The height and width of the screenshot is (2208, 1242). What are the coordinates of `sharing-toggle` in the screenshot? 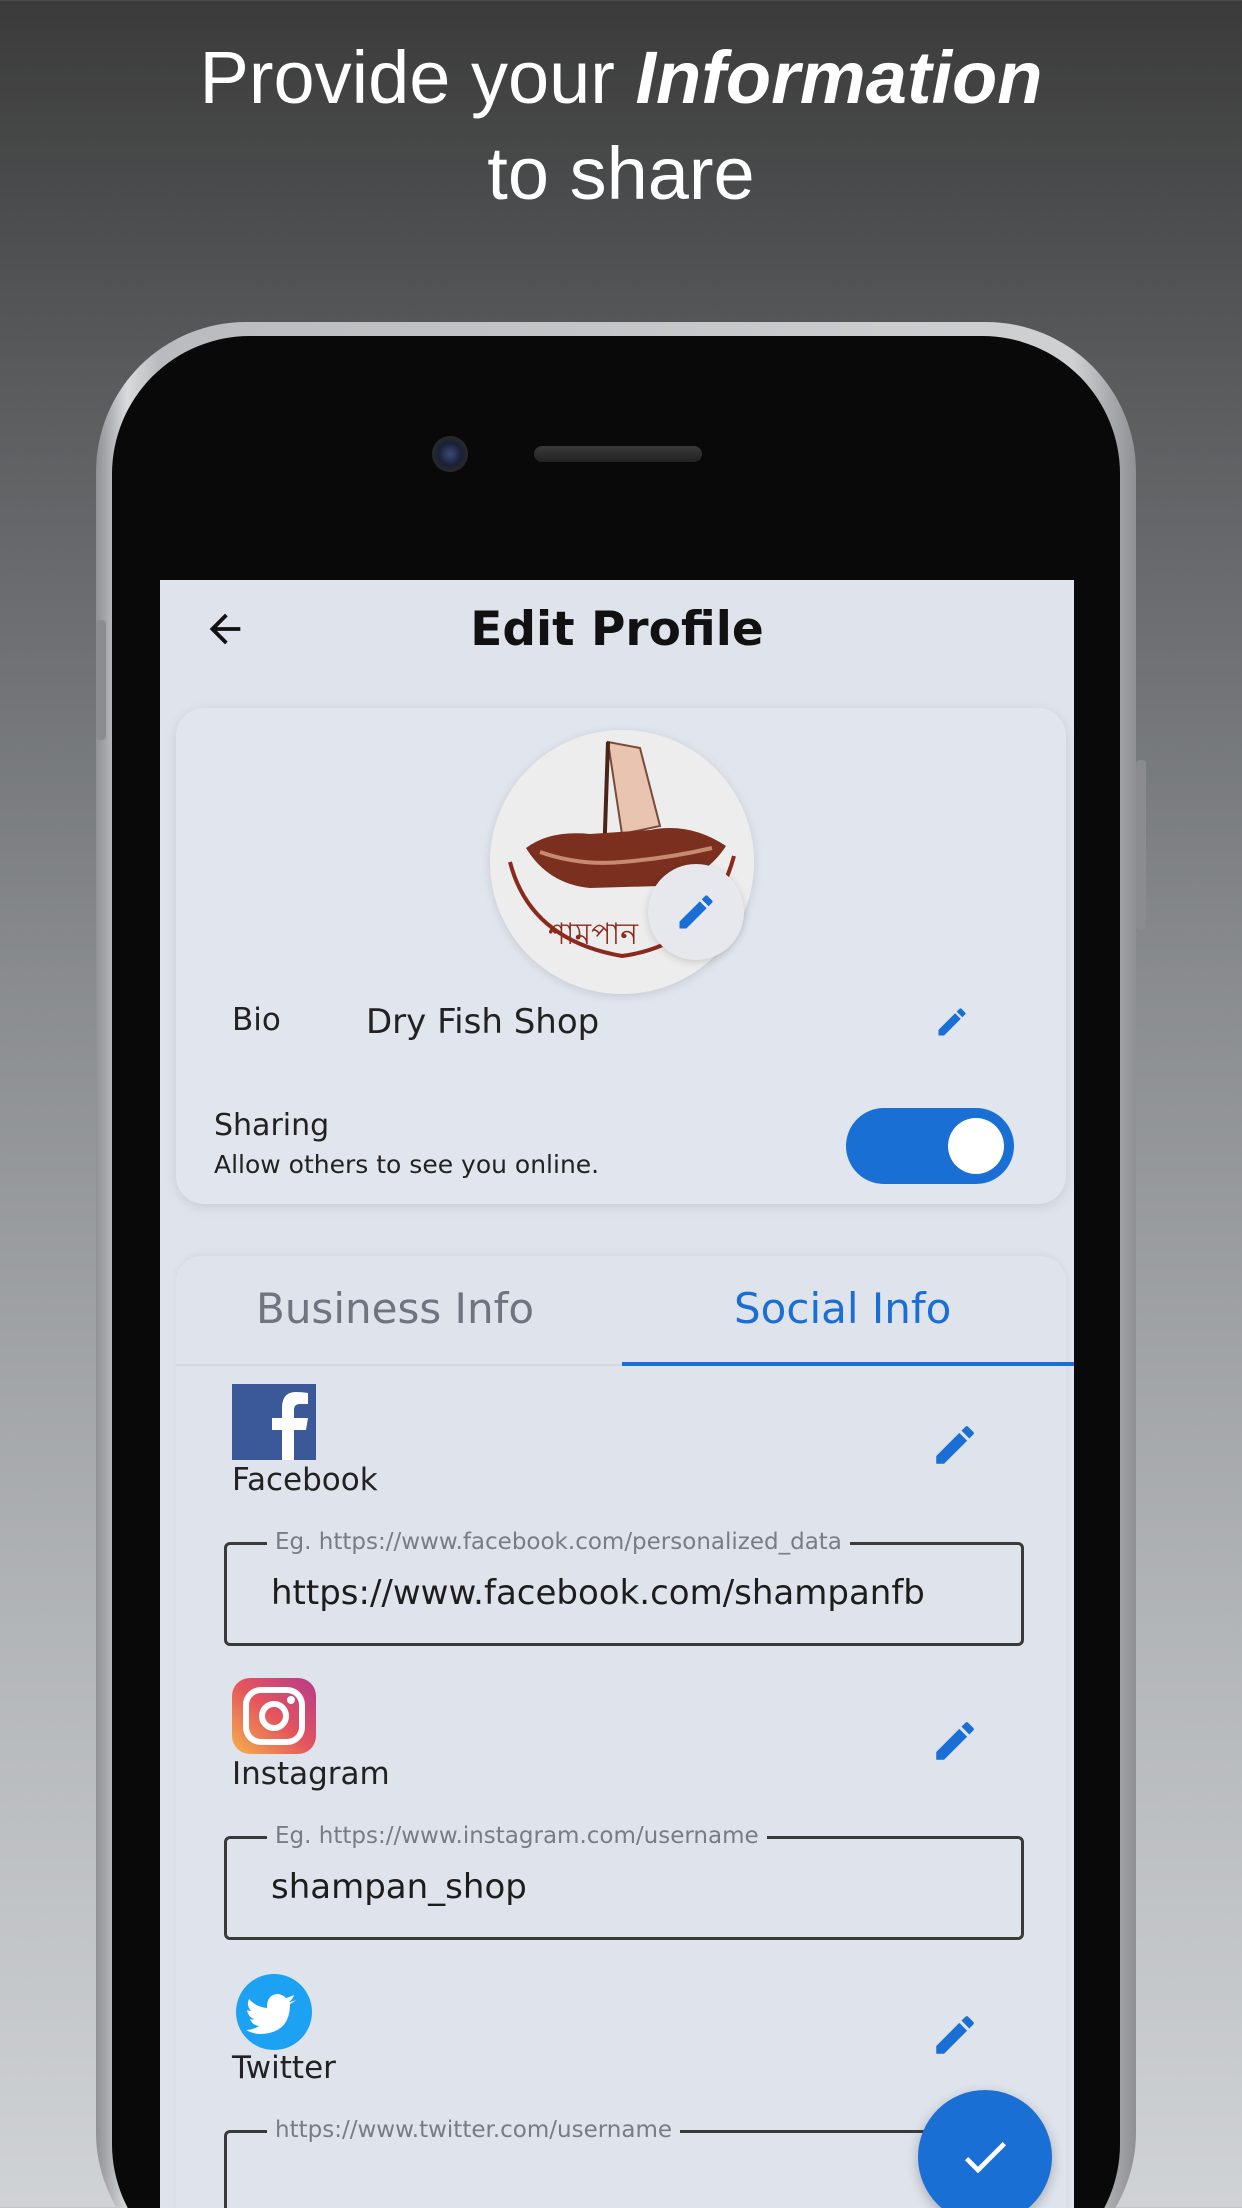 It's located at (930, 1146).